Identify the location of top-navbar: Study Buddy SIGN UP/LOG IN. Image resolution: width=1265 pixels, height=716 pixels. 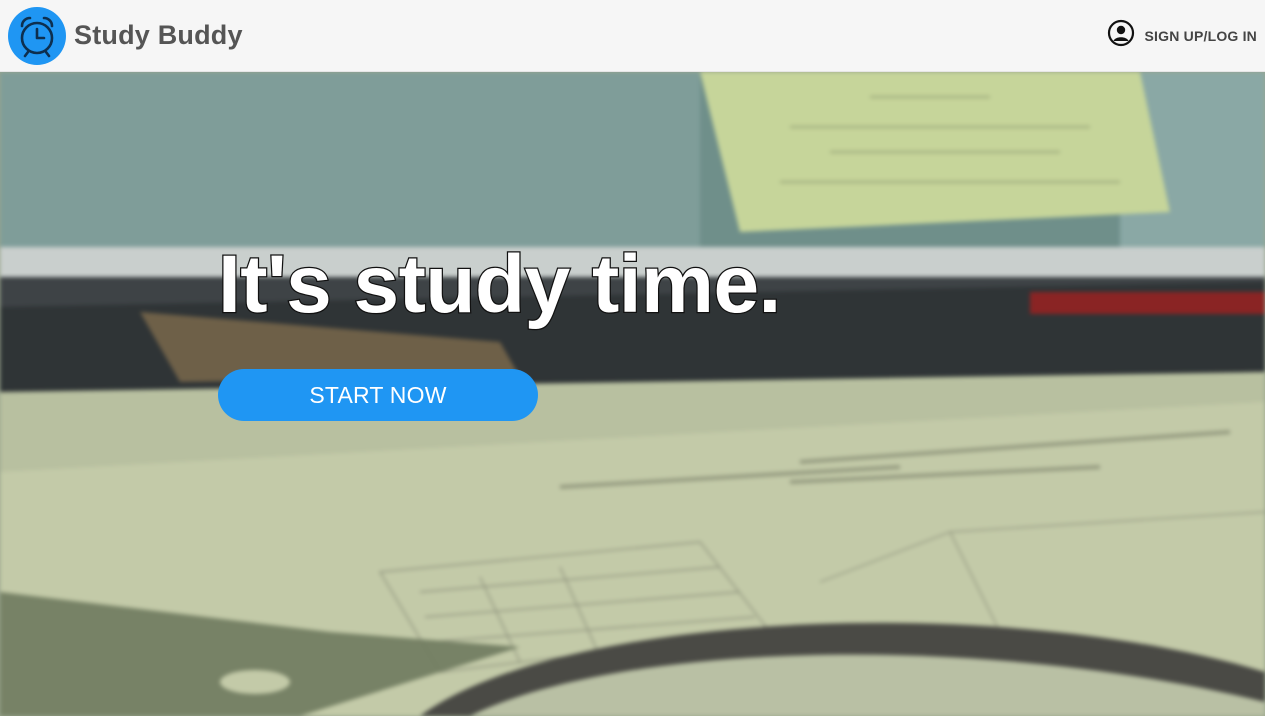
(632, 36).